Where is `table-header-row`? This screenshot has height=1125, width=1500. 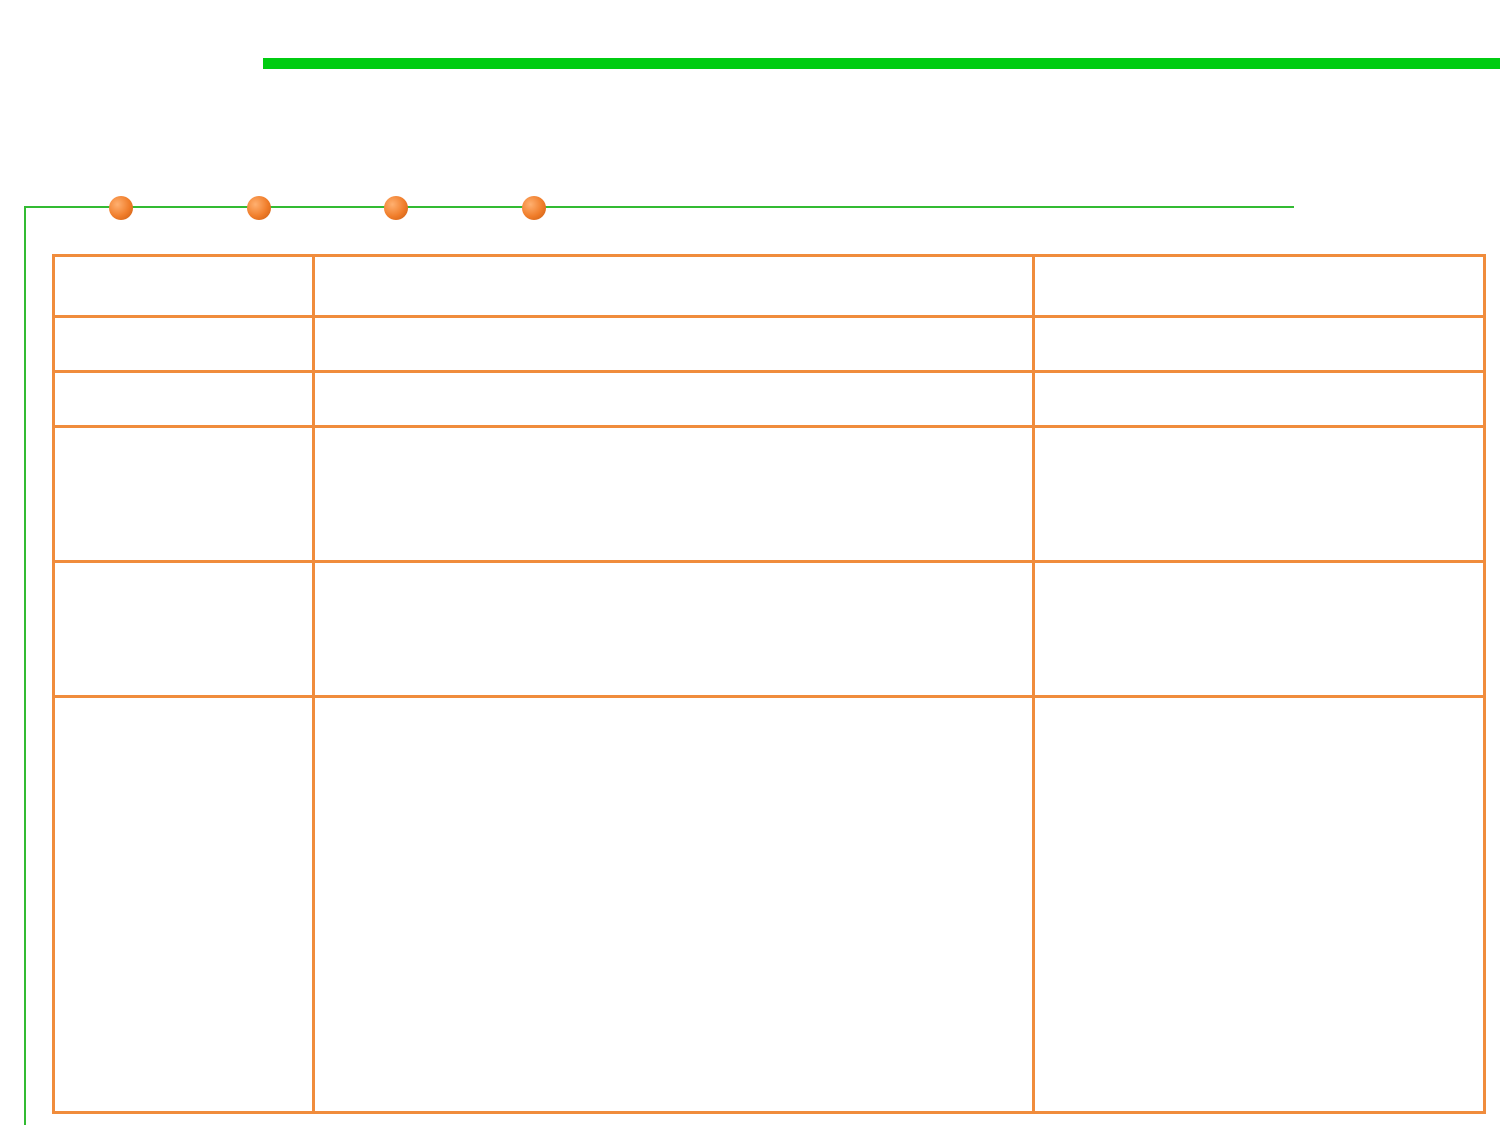 table-header-row is located at coordinates (769, 286).